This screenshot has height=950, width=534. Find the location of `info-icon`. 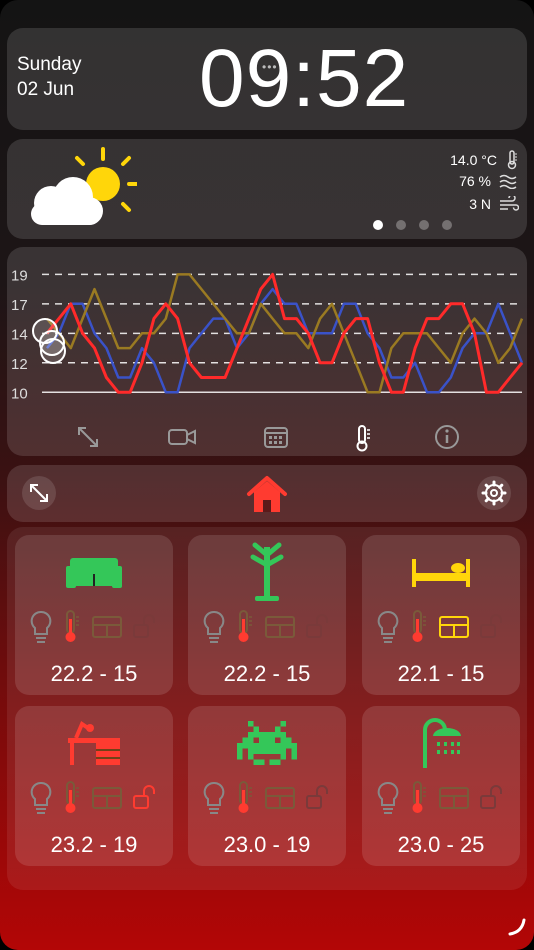

info-icon is located at coordinates (447, 437).